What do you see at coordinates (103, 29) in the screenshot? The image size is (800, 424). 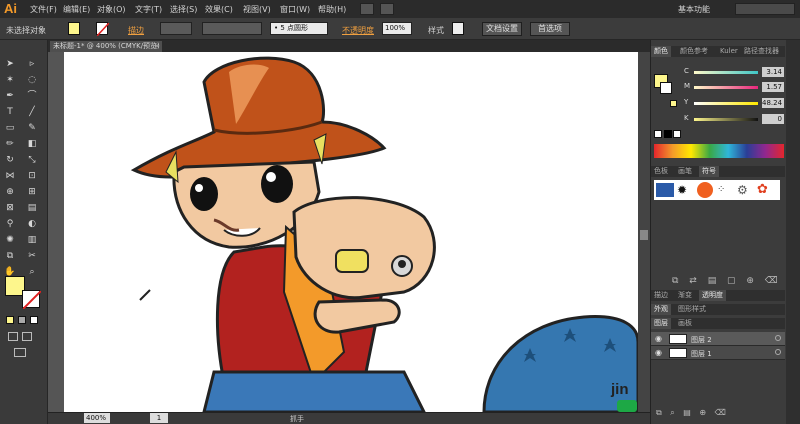 I see `stroke-swatch` at bounding box center [103, 29].